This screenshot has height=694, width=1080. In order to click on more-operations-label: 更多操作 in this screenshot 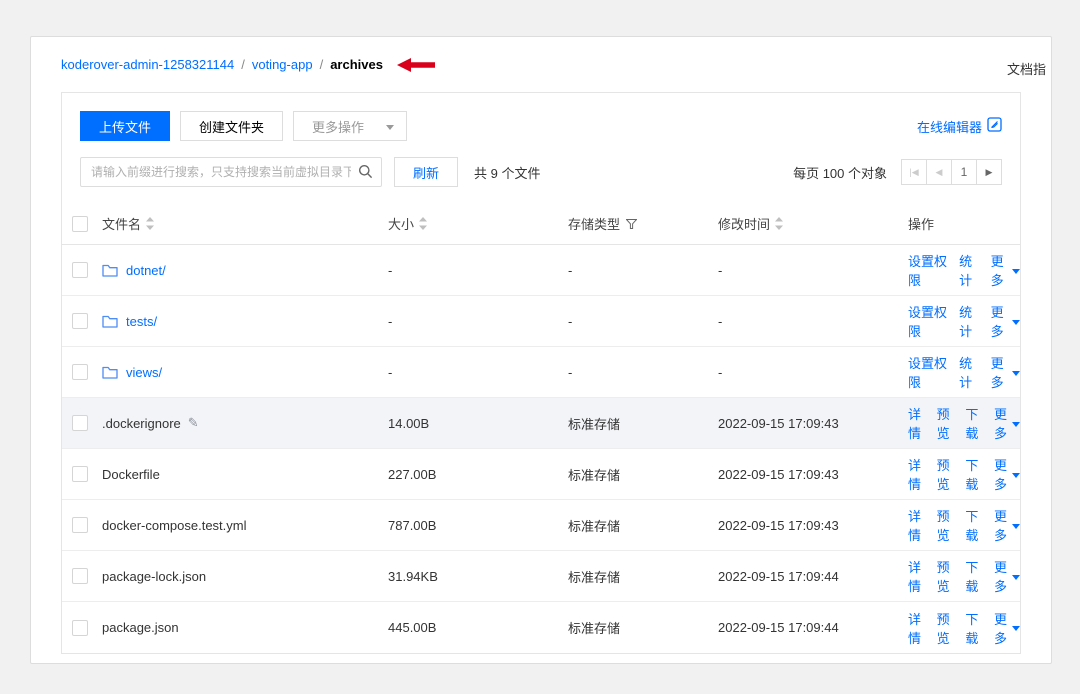, I will do `click(338, 127)`.